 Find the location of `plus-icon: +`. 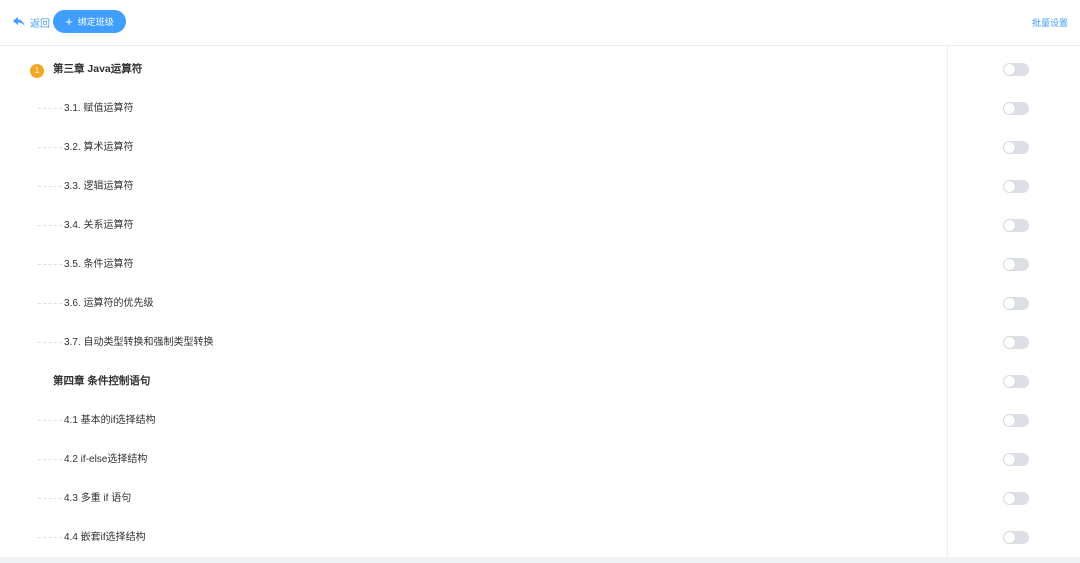

plus-icon: + is located at coordinates (69, 21).